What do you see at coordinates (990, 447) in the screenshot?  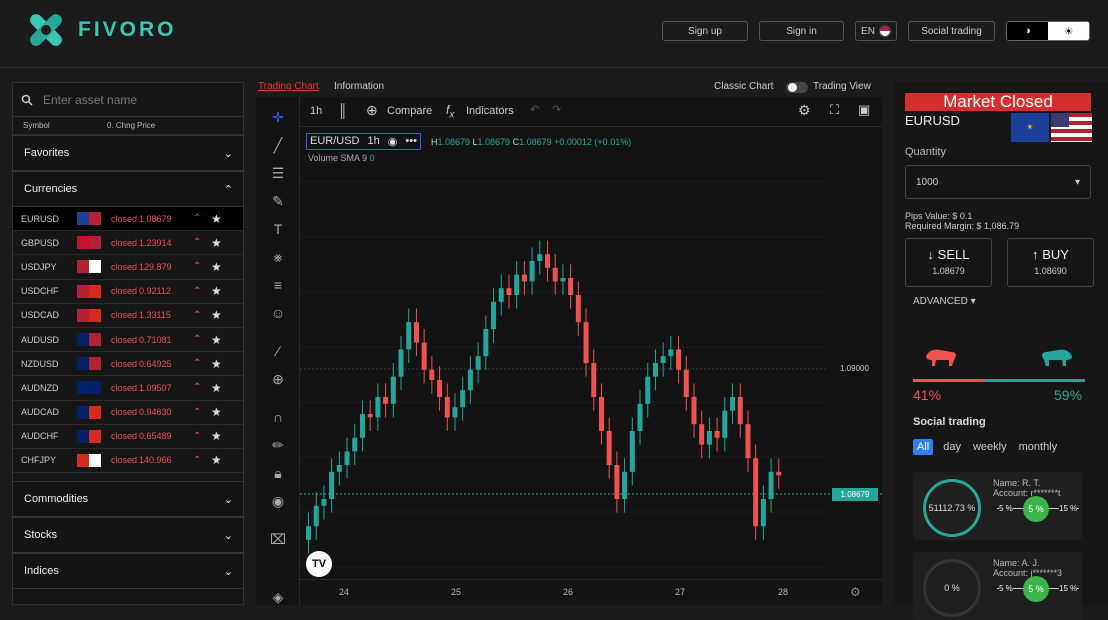 I see `filter-weekly: weekly` at bounding box center [990, 447].